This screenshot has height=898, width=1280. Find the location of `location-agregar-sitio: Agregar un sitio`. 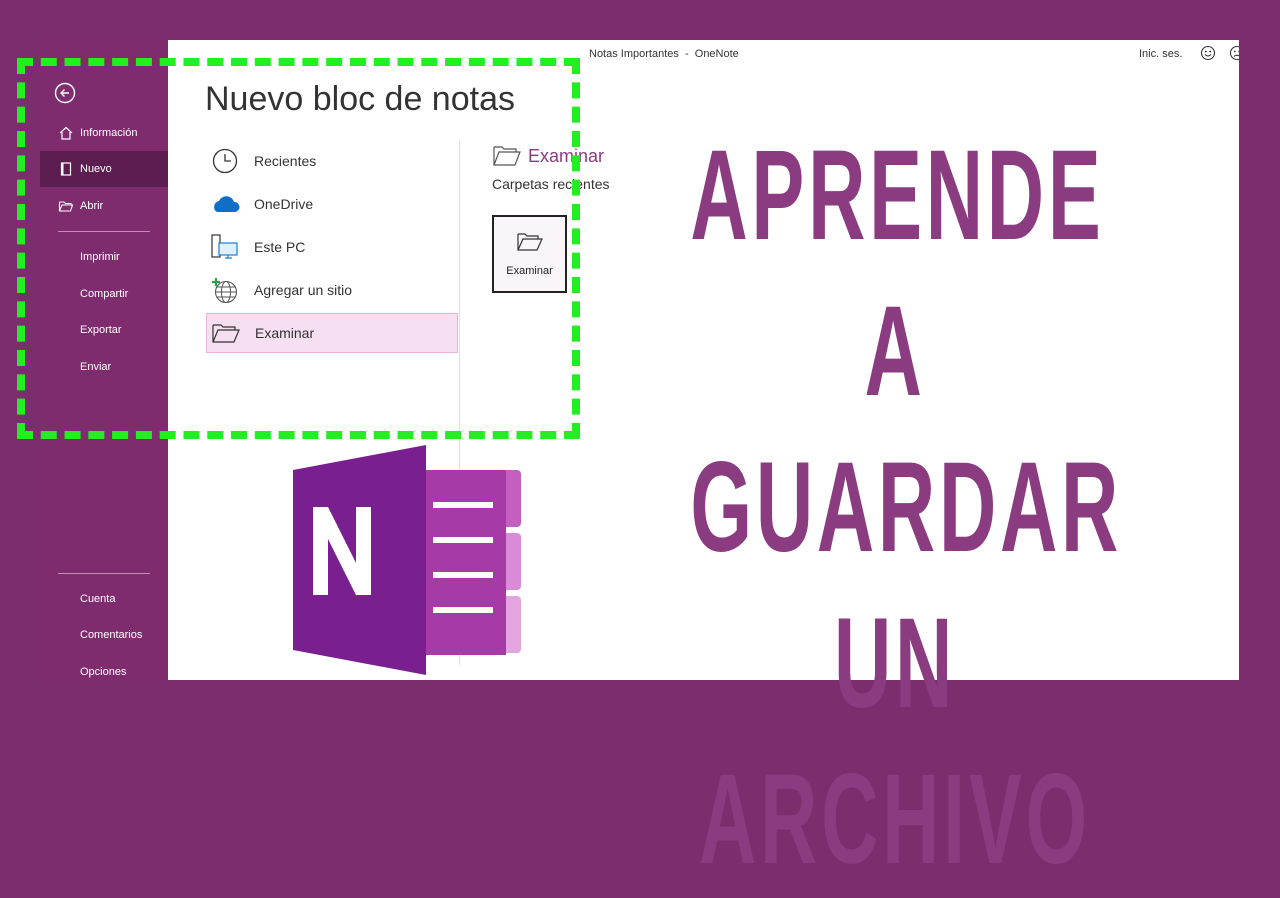

location-agregar-sitio: Agregar un sitio is located at coordinates (332, 290).